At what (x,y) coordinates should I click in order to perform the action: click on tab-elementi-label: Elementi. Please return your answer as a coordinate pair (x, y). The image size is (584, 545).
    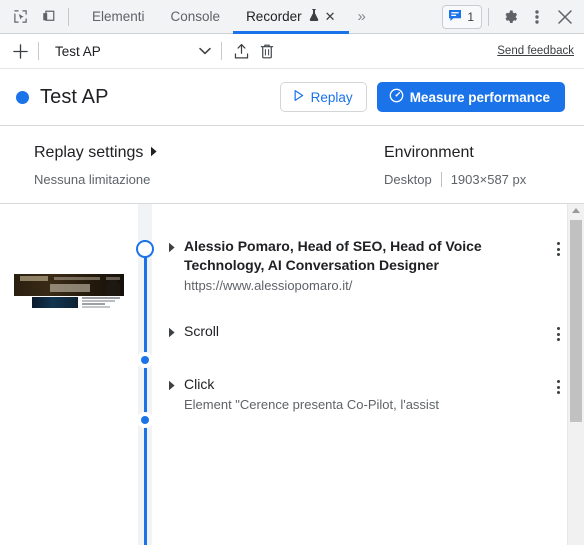
    Looking at the image, I should click on (118, 16).